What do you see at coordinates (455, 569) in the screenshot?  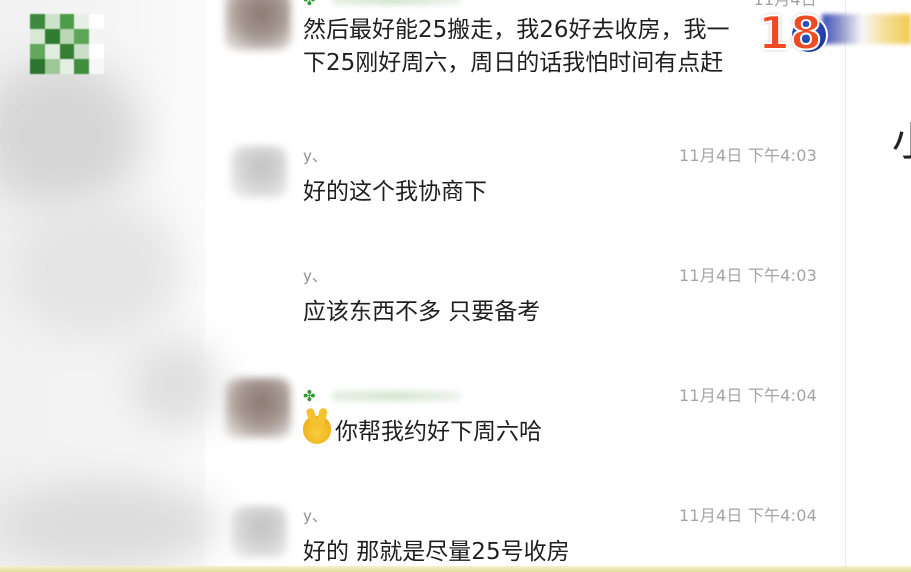 I see `bottom-edge-bar` at bounding box center [455, 569].